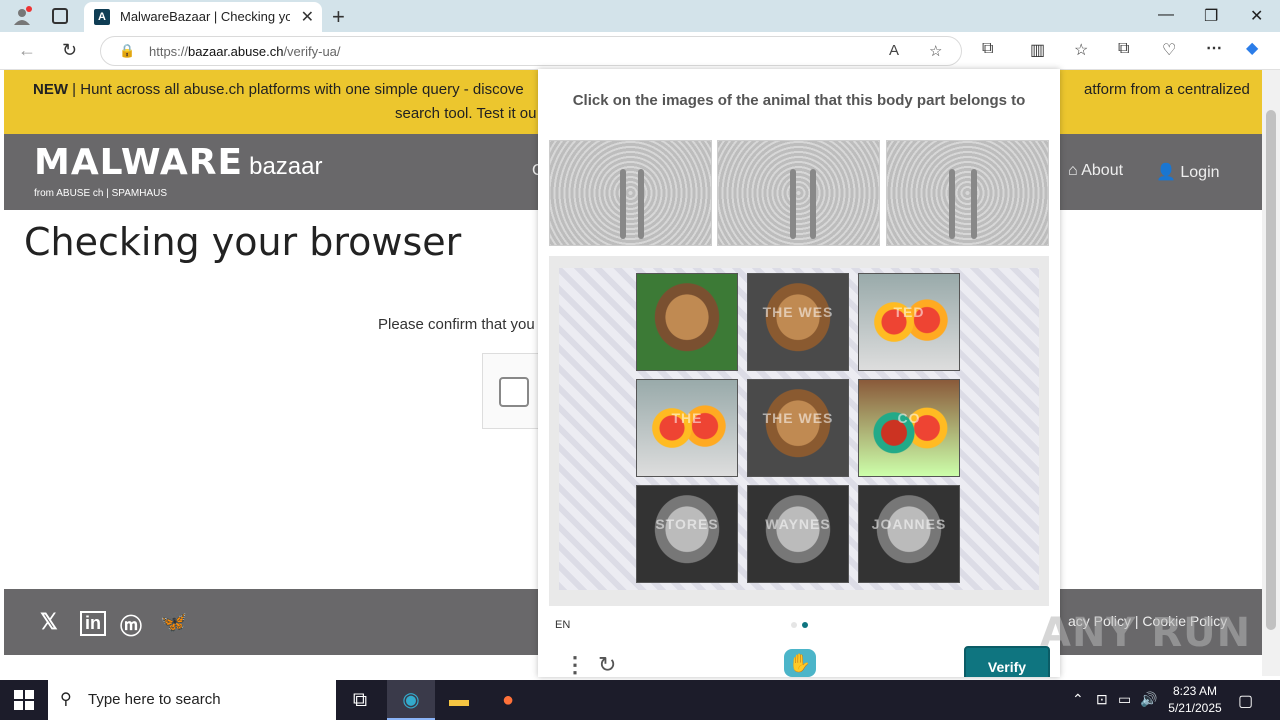  I want to click on nav-about: ⌂ About, so click(1095, 171).